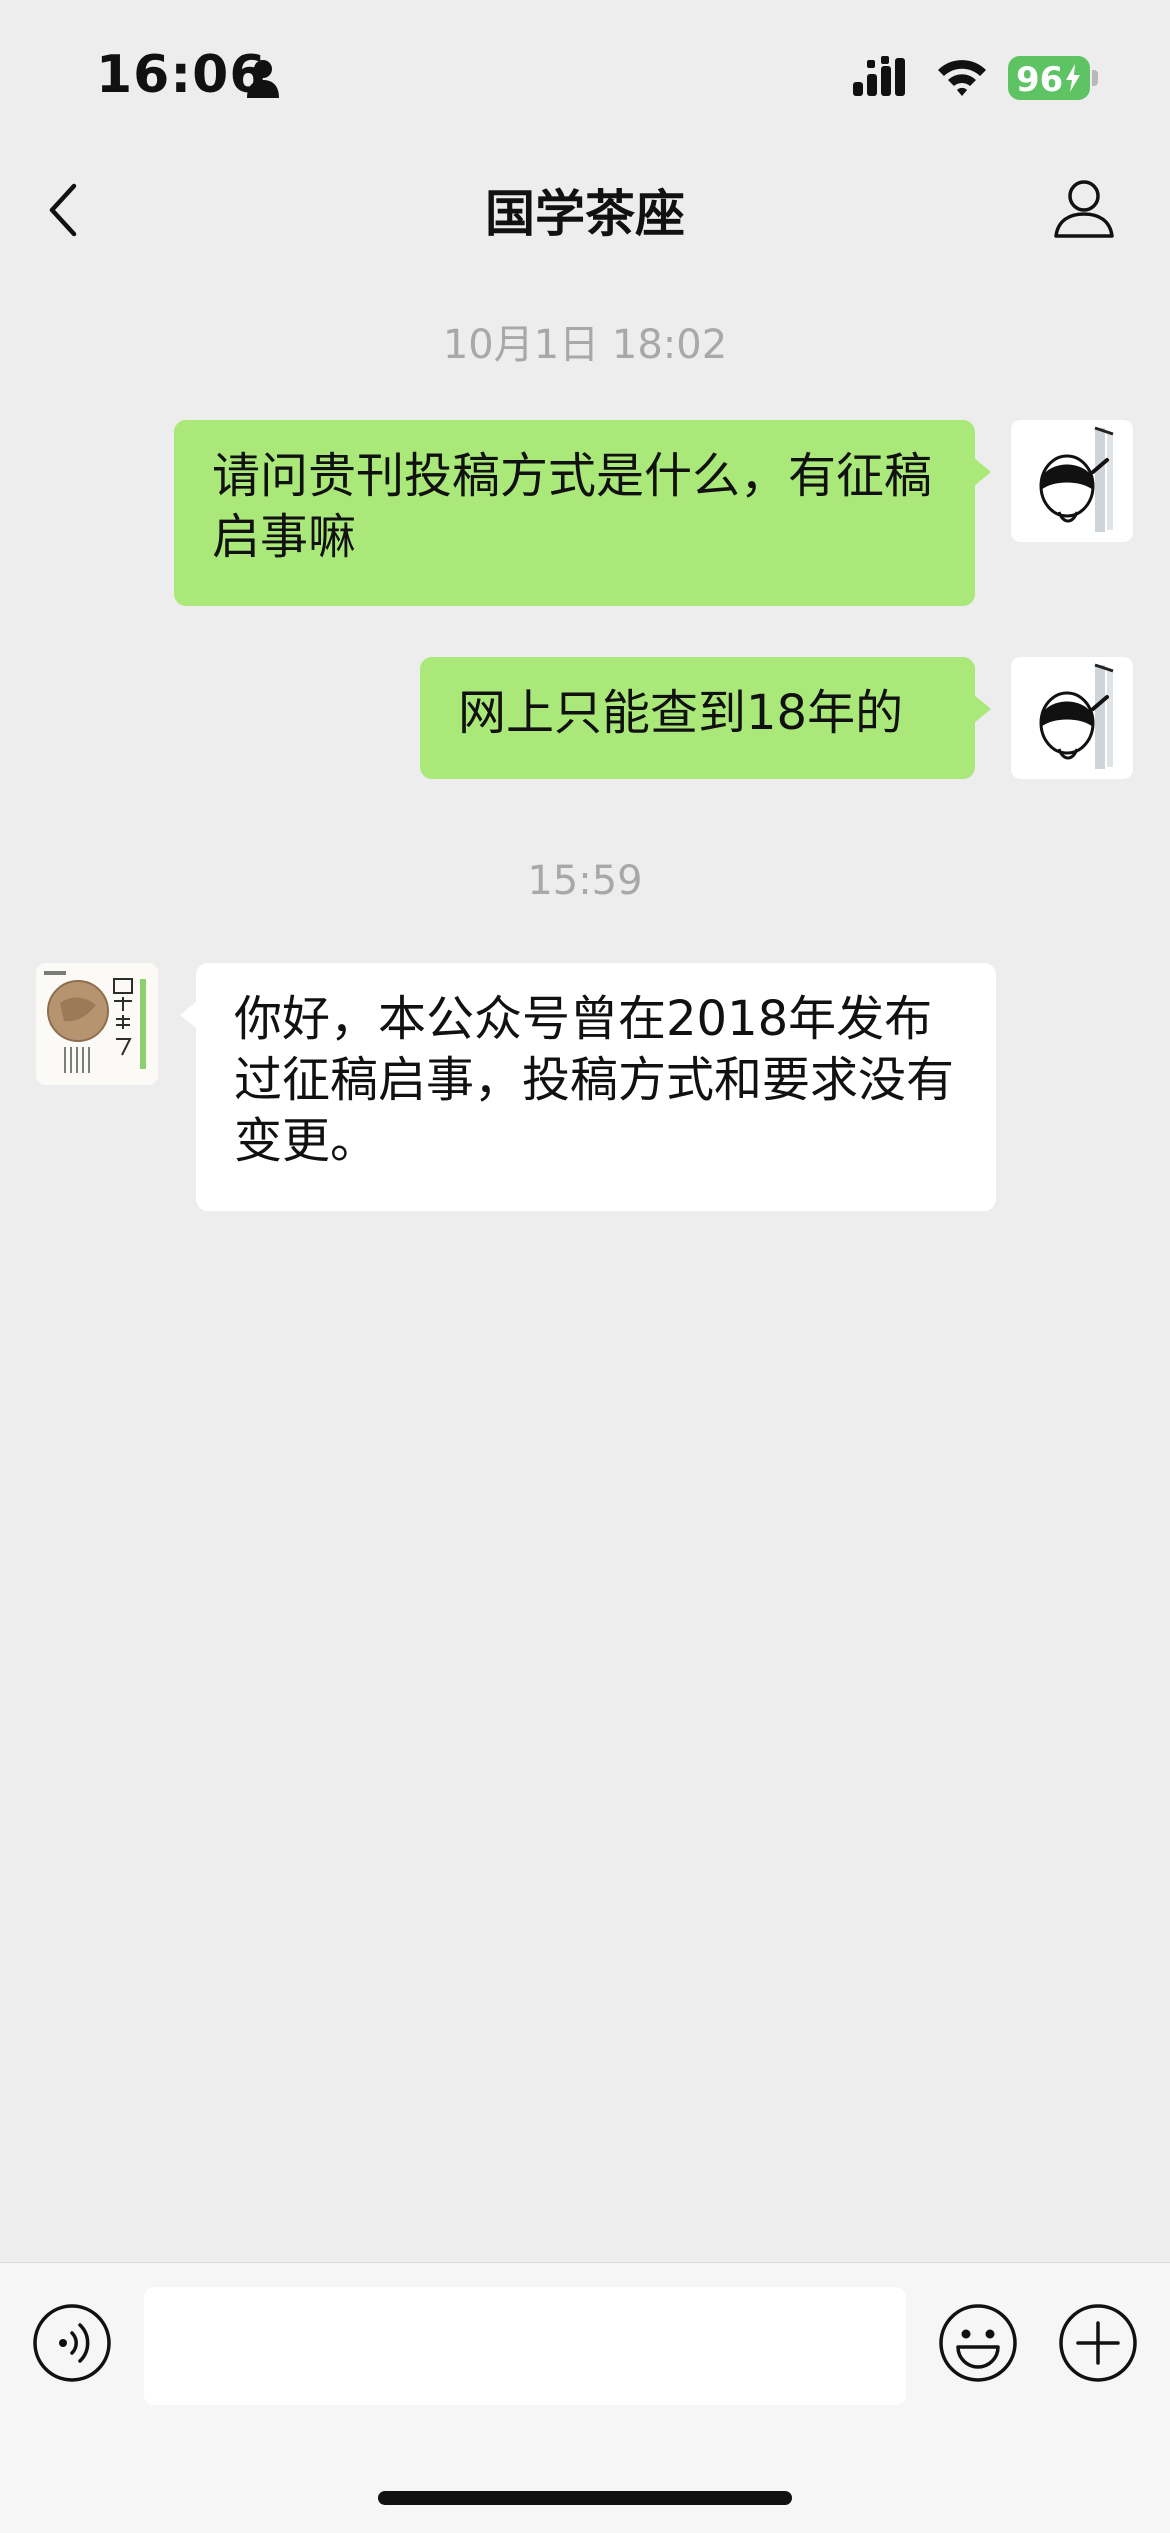 The height and width of the screenshot is (2533, 1170). Describe the element at coordinates (181, 75) in the screenshot. I see `status-time: 16:06` at that location.